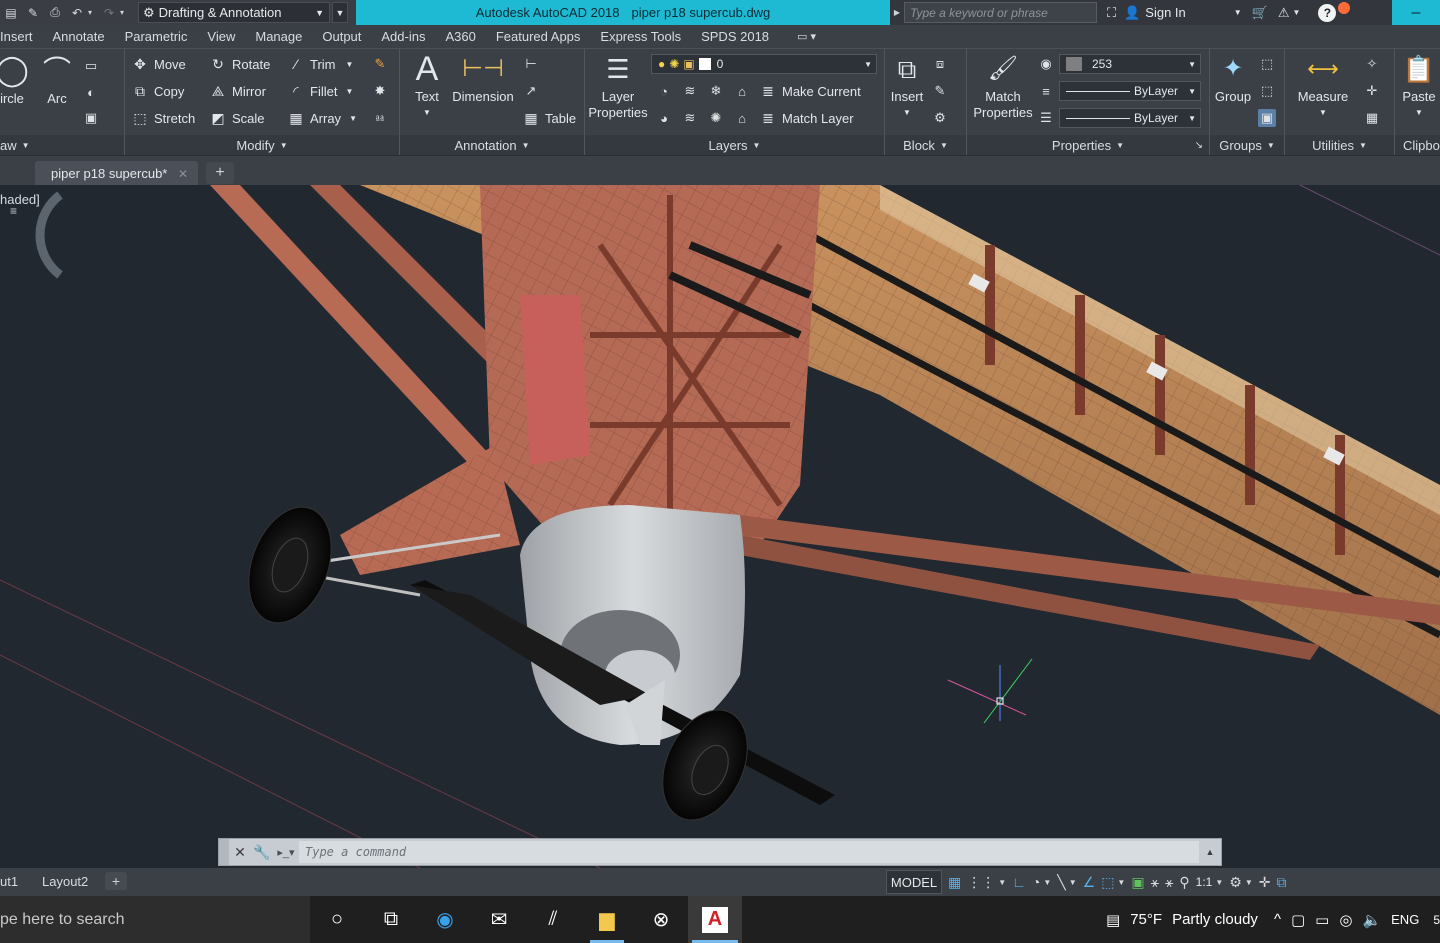  Describe the element at coordinates (340, 12) in the screenshot. I see `customize-qat-button: ▼` at that location.